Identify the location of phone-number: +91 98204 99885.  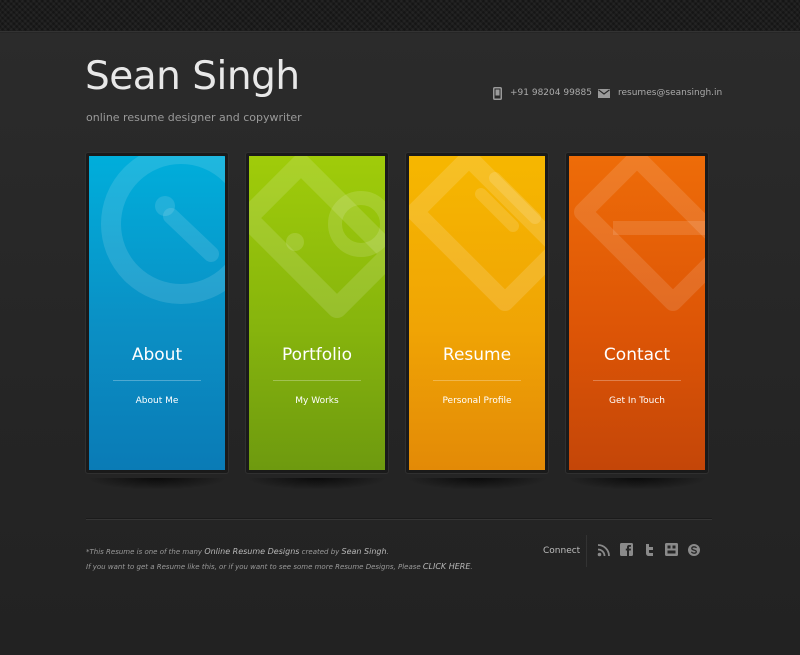
(551, 93).